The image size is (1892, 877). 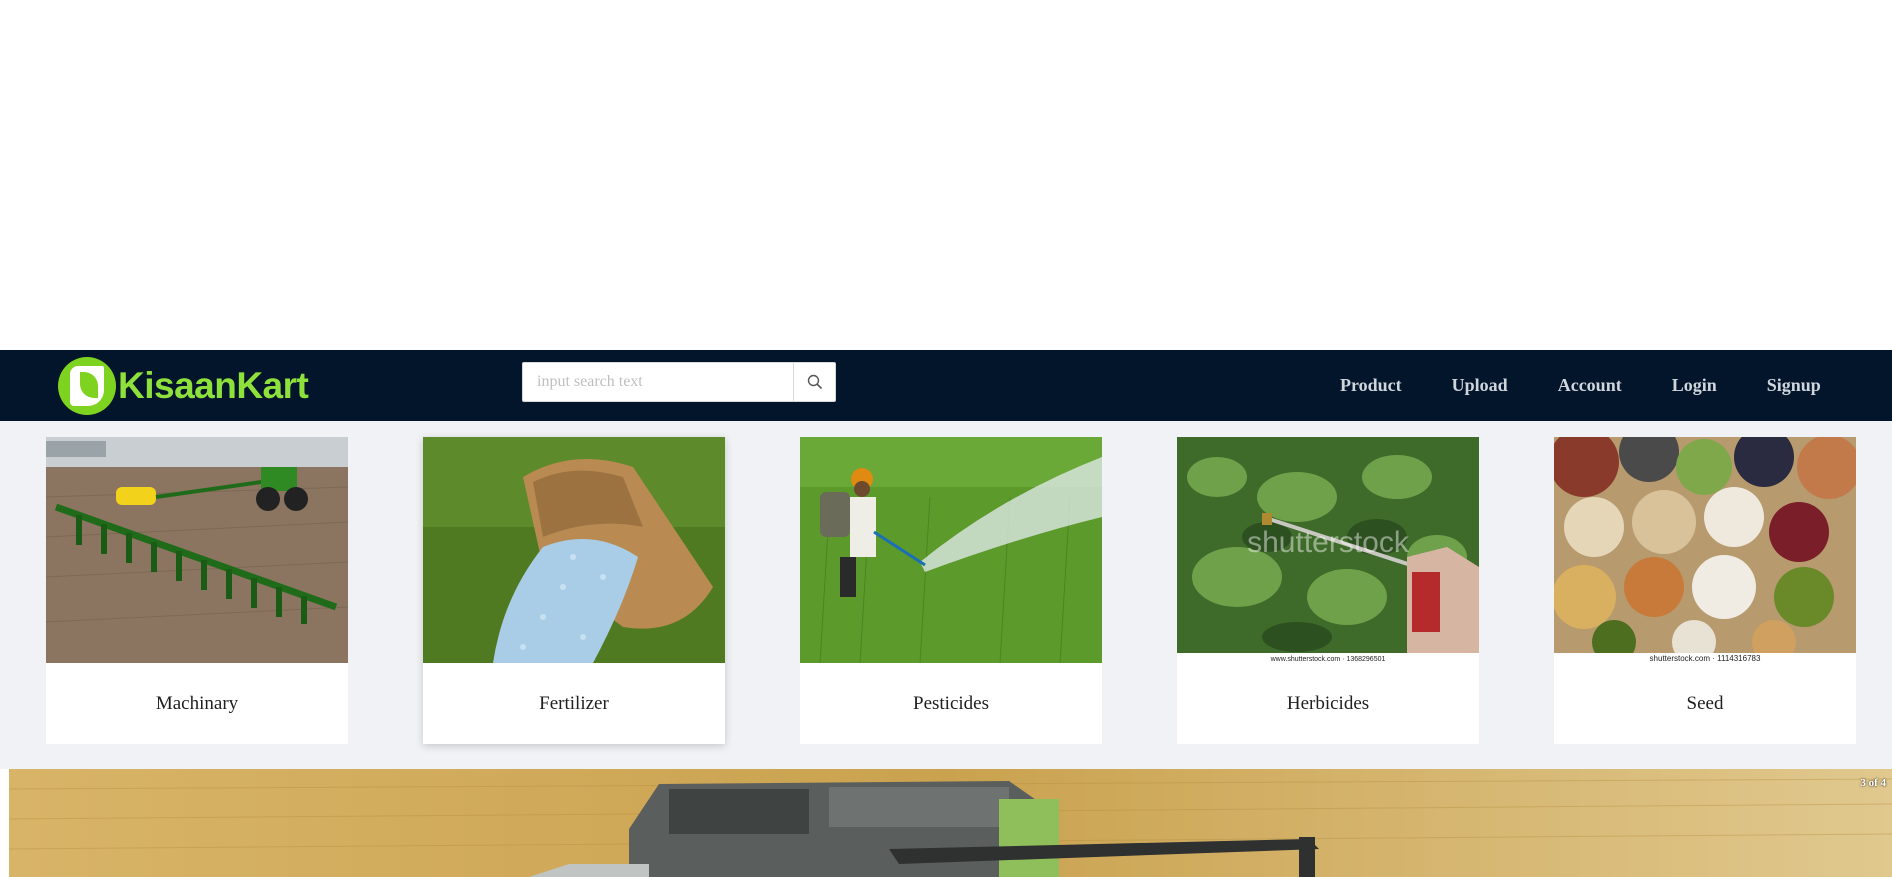 I want to click on carousel-counter: 3 of 4, so click(x=1873, y=783).